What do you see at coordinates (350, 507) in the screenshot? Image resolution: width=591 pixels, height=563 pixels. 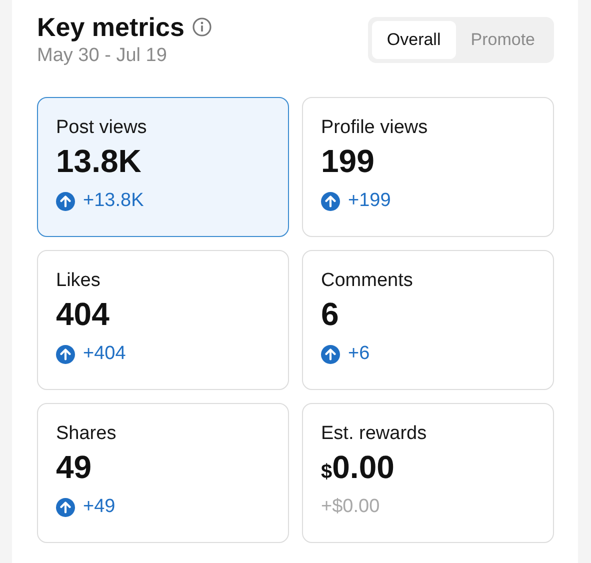 I see `metric-change: +$0.00` at bounding box center [350, 507].